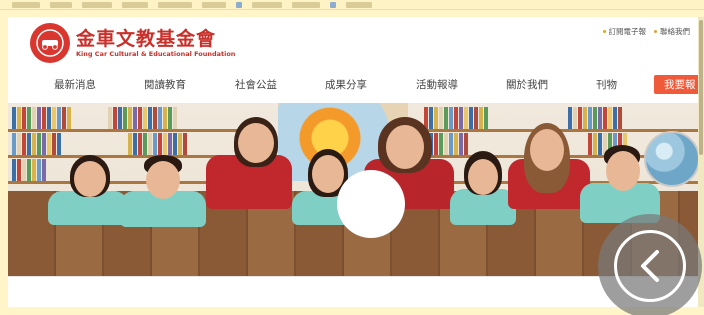  Describe the element at coordinates (146, 39) in the screenshot. I see `logo-name: 金車文教基金會` at that location.